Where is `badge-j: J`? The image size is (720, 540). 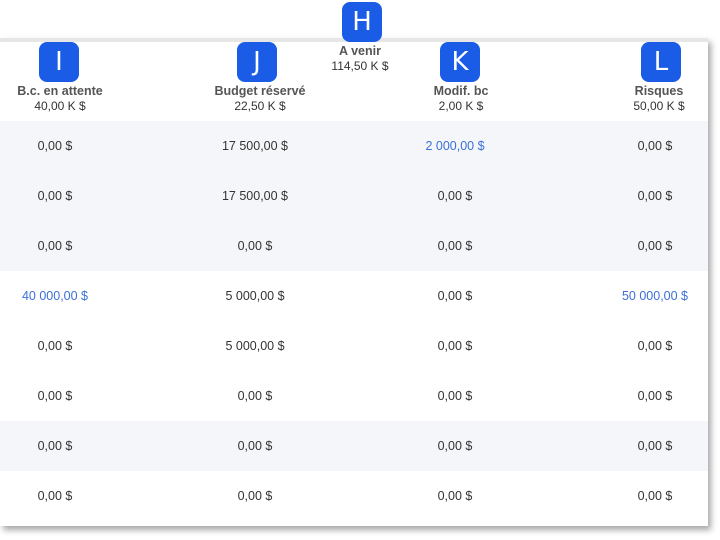 badge-j: J is located at coordinates (257, 62).